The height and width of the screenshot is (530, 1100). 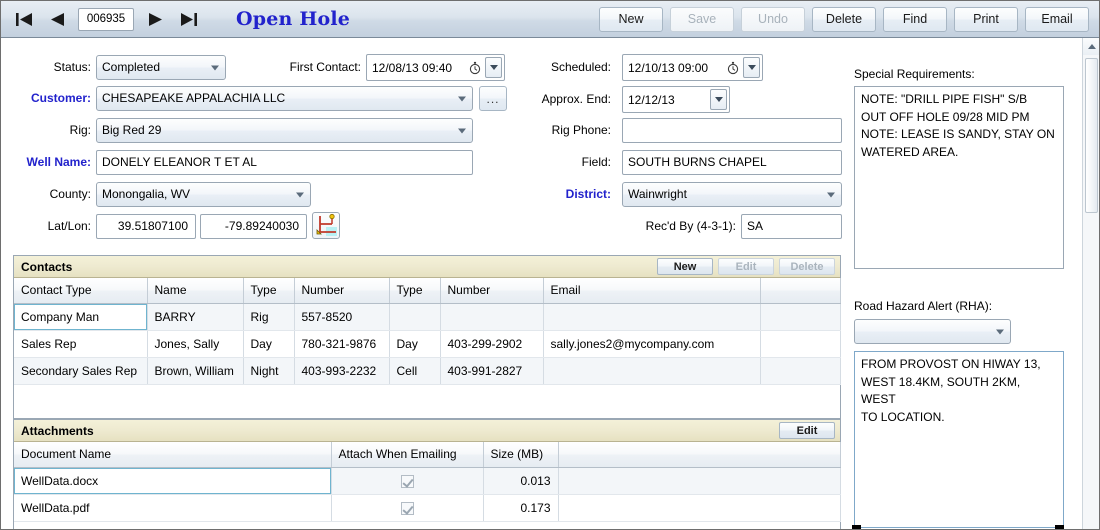 I want to click on col-number-2: Number, so click(x=492, y=291).